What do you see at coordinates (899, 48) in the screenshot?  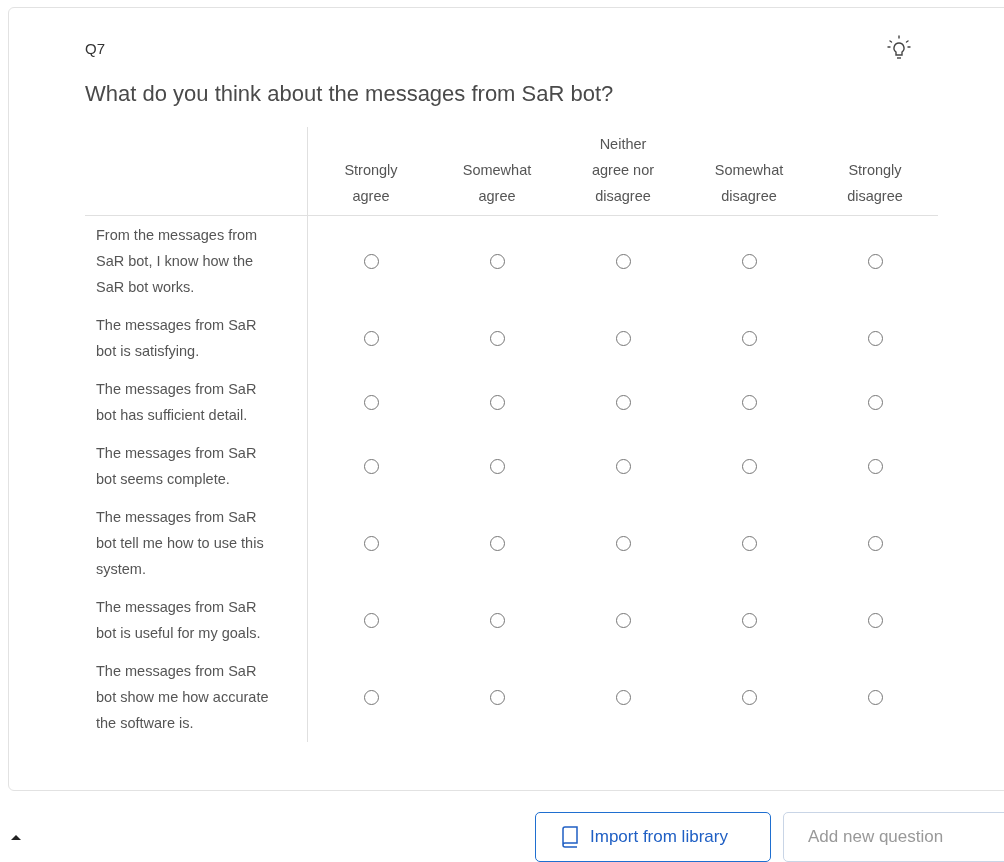 I see `lightbulb-icon` at bounding box center [899, 48].